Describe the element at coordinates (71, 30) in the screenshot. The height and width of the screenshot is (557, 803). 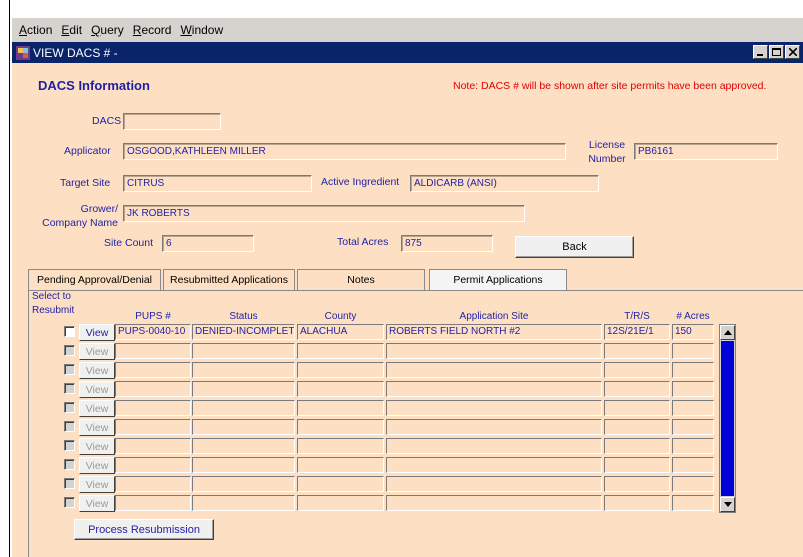
I see `menu-edit: Edit` at that location.